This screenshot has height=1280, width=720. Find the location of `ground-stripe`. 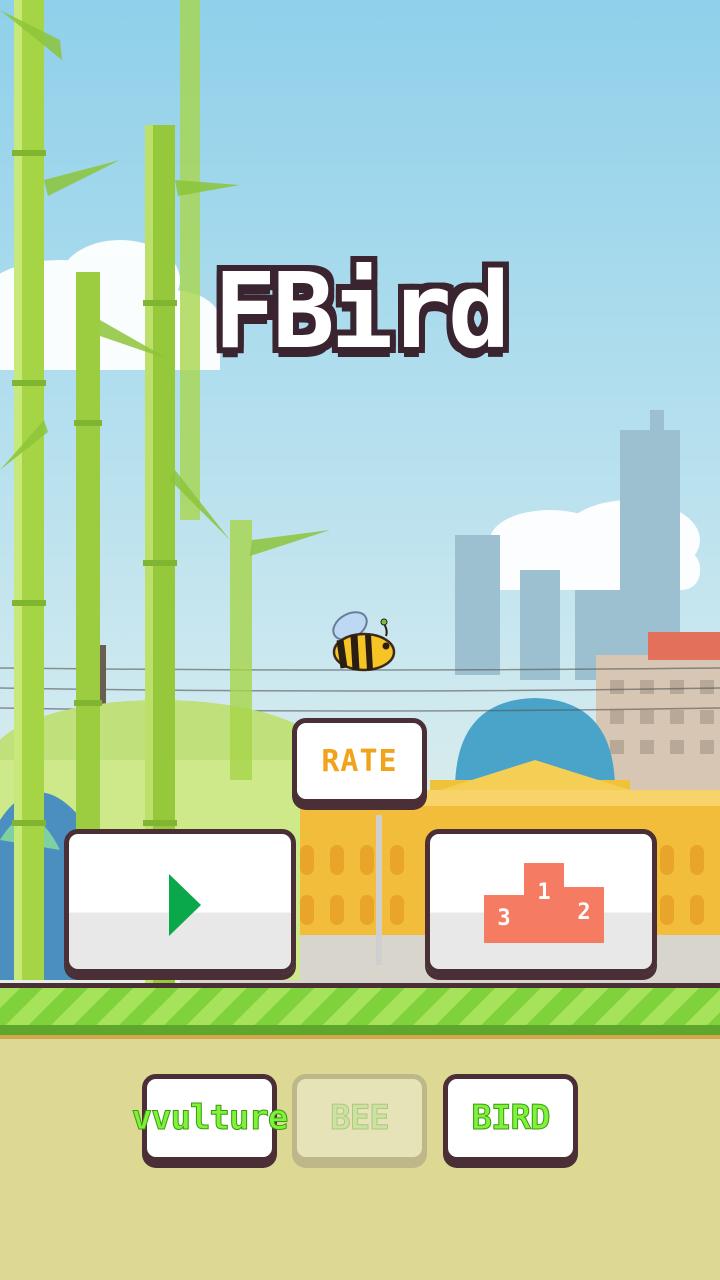

ground-stripe is located at coordinates (360, 1009).